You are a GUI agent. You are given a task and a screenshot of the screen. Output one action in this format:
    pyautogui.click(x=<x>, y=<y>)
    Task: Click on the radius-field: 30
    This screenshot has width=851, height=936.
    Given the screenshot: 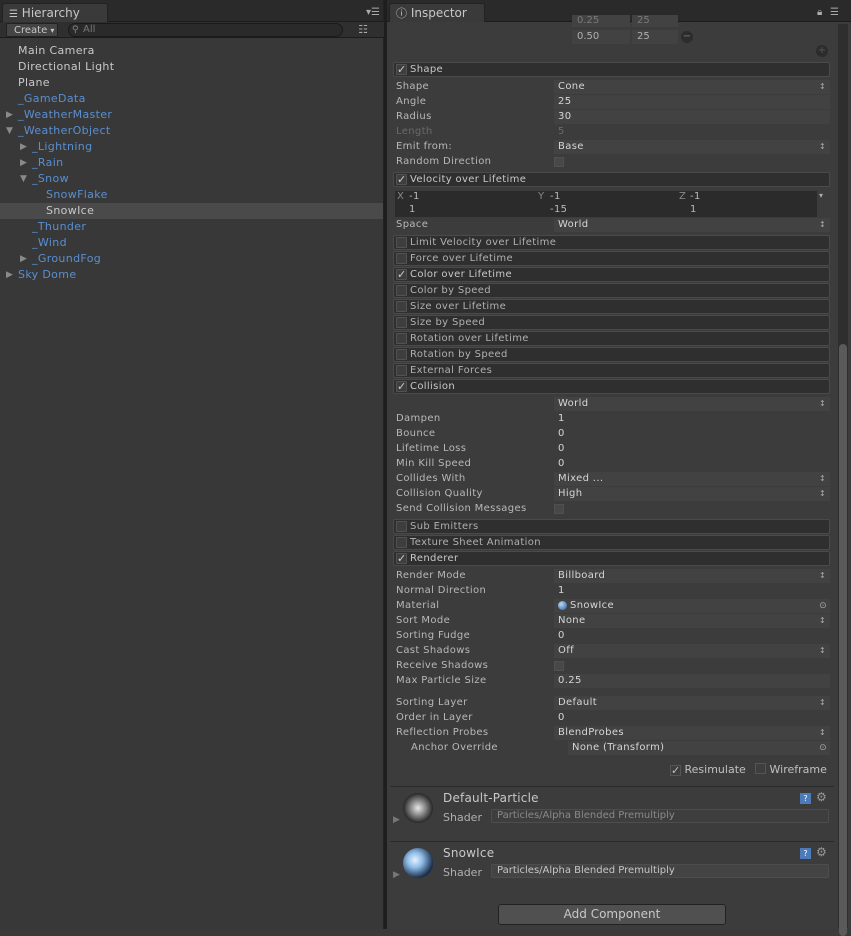 What is the action you would take?
    pyautogui.click(x=692, y=117)
    